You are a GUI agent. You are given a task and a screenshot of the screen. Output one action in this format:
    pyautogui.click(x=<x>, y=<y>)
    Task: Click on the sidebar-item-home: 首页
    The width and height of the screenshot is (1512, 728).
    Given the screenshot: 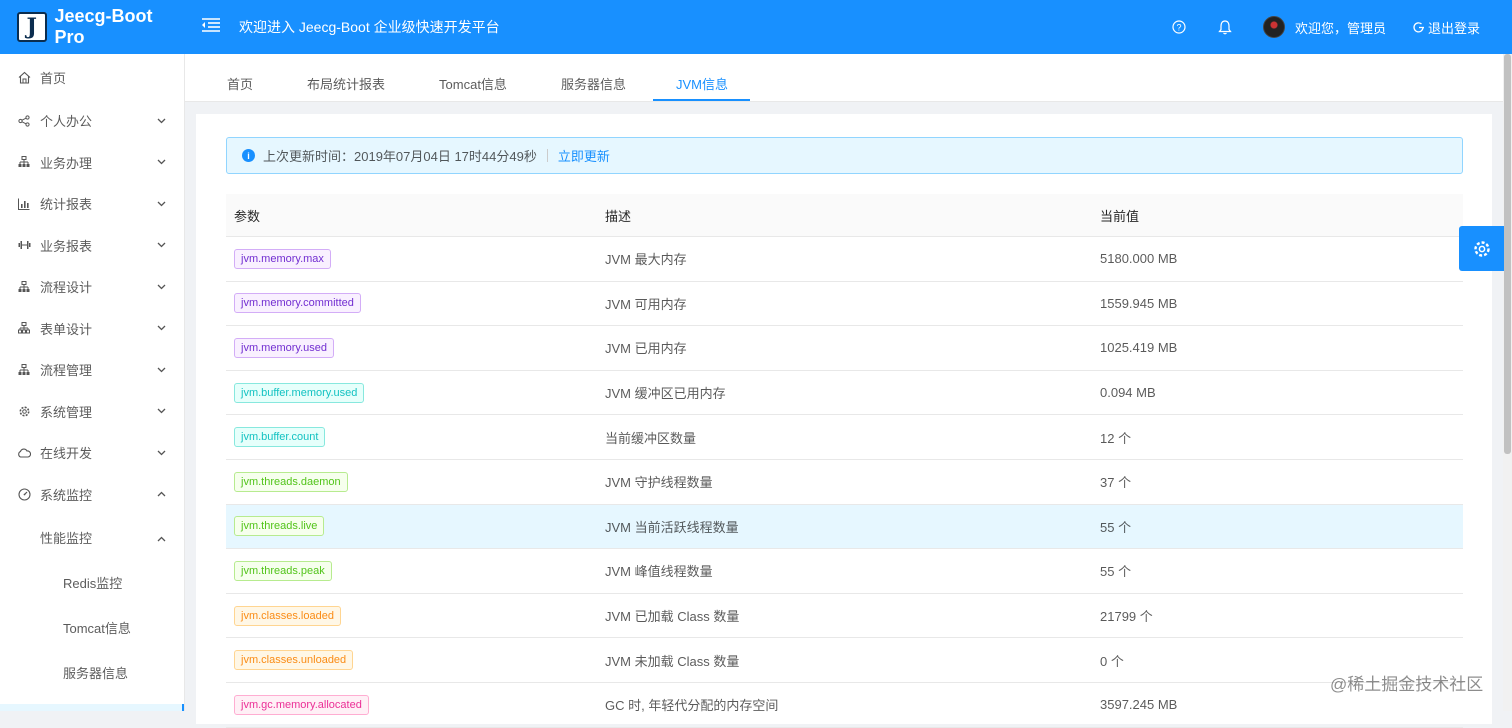 What is the action you would take?
    pyautogui.click(x=92, y=77)
    